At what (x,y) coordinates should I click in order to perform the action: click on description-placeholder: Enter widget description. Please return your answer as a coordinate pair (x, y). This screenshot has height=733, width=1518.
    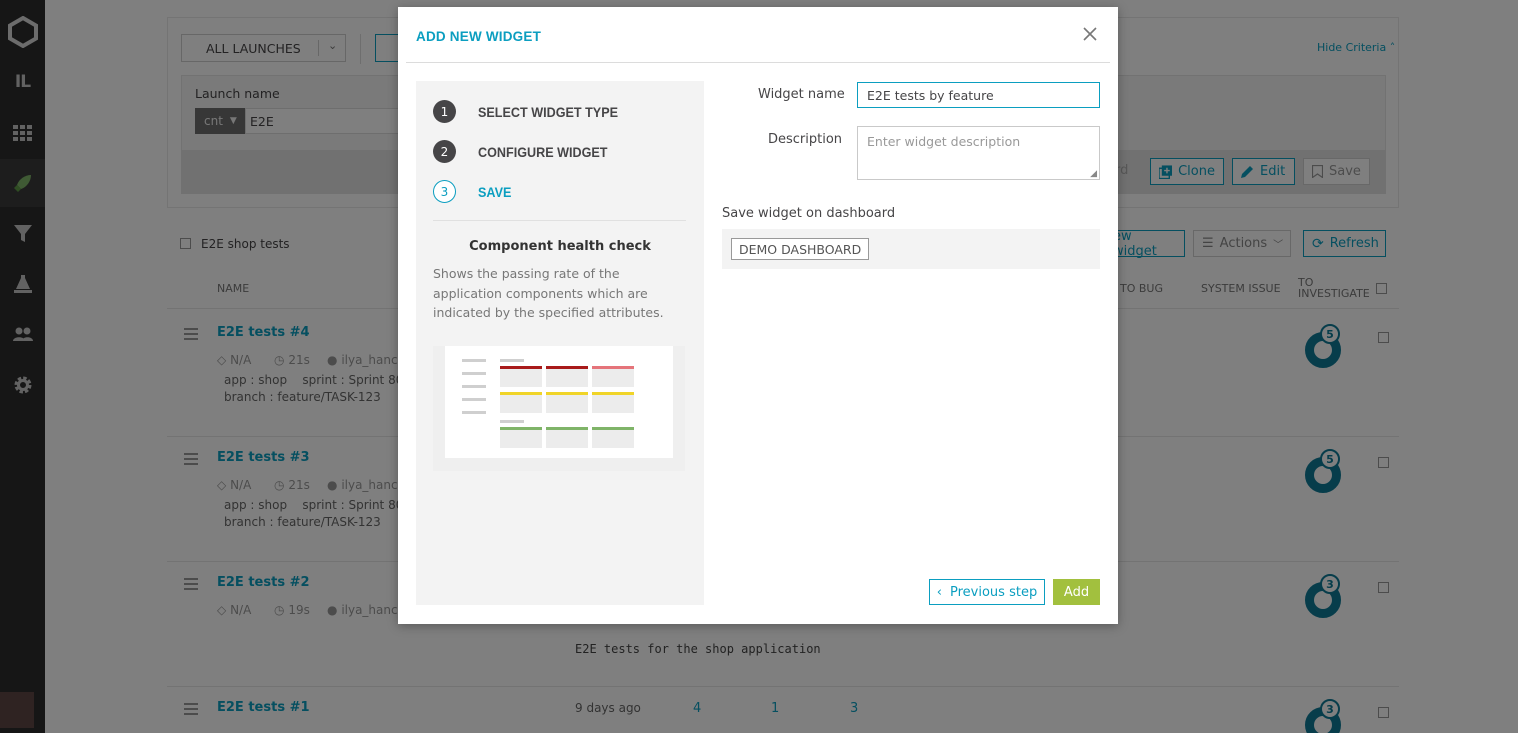
    Looking at the image, I should click on (944, 141).